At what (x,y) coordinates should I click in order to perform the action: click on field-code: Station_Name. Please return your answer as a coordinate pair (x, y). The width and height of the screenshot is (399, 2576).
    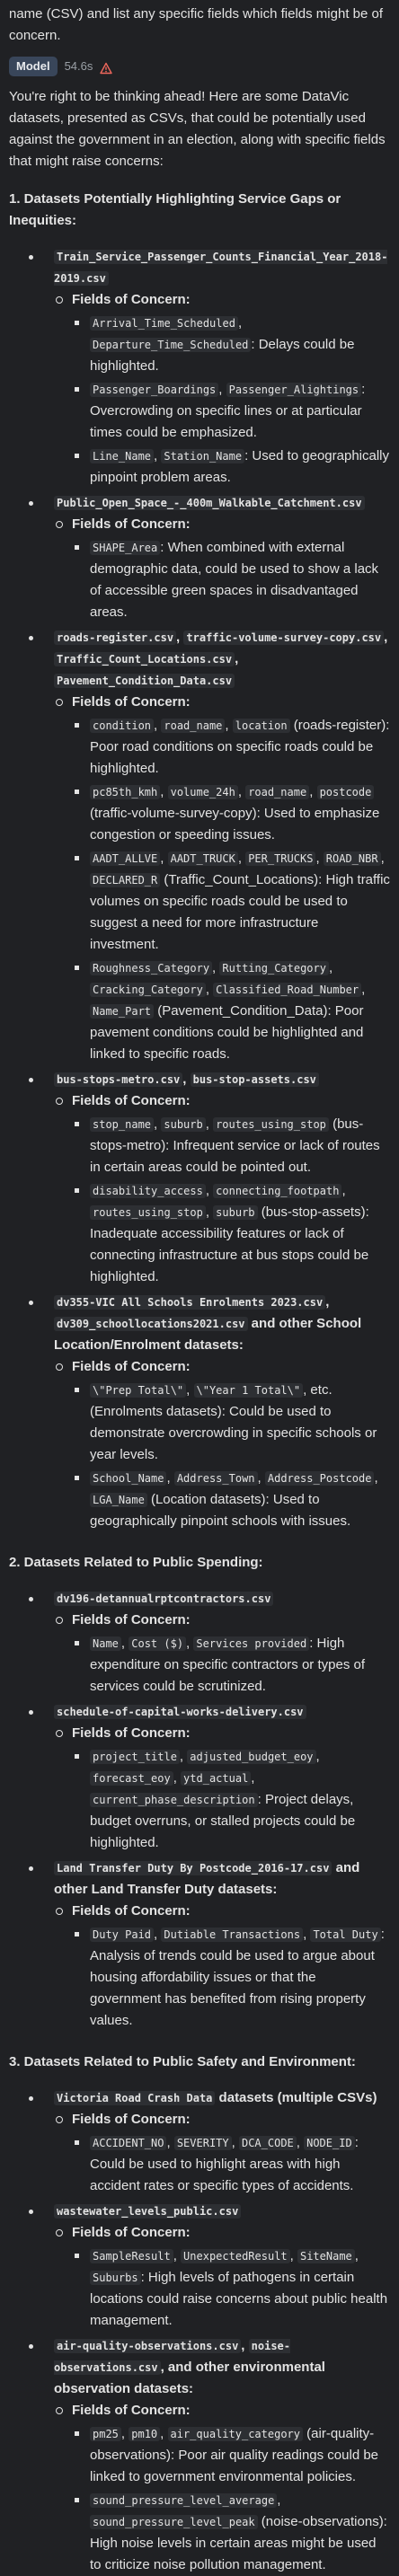
    Looking at the image, I should click on (203, 456).